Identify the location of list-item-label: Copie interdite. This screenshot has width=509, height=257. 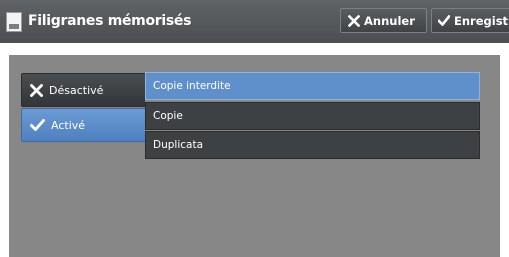
(192, 86).